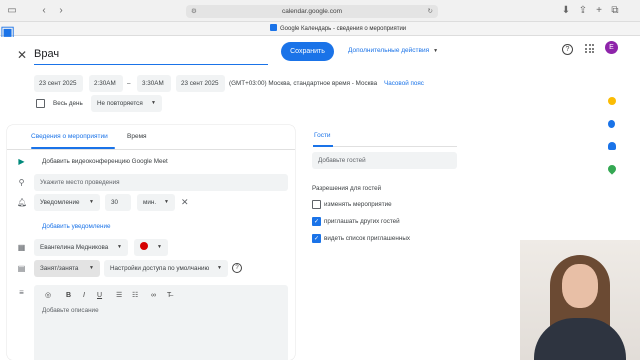 The height and width of the screenshot is (360, 640). What do you see at coordinates (583, 11) in the screenshot?
I see `share-icon: ⇪` at bounding box center [583, 11].